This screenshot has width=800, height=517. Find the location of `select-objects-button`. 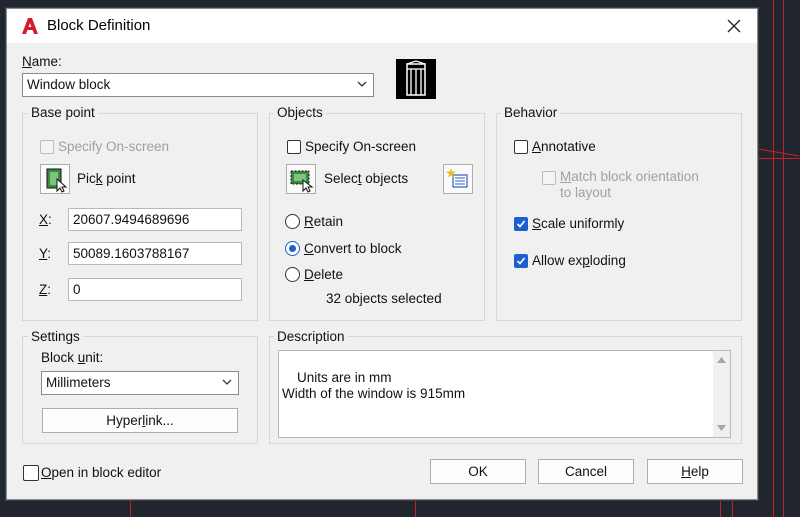

select-objects-button is located at coordinates (301, 179).